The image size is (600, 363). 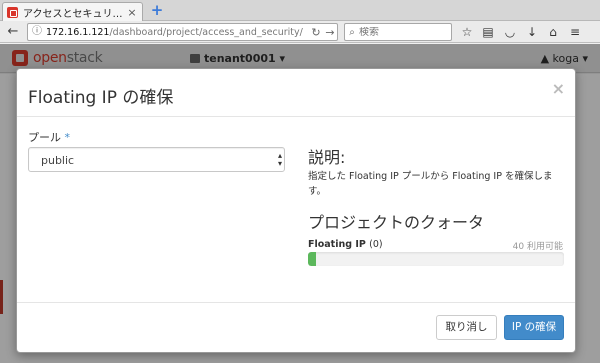 I want to click on modal-title: Floating IP の確保, so click(x=101, y=98).